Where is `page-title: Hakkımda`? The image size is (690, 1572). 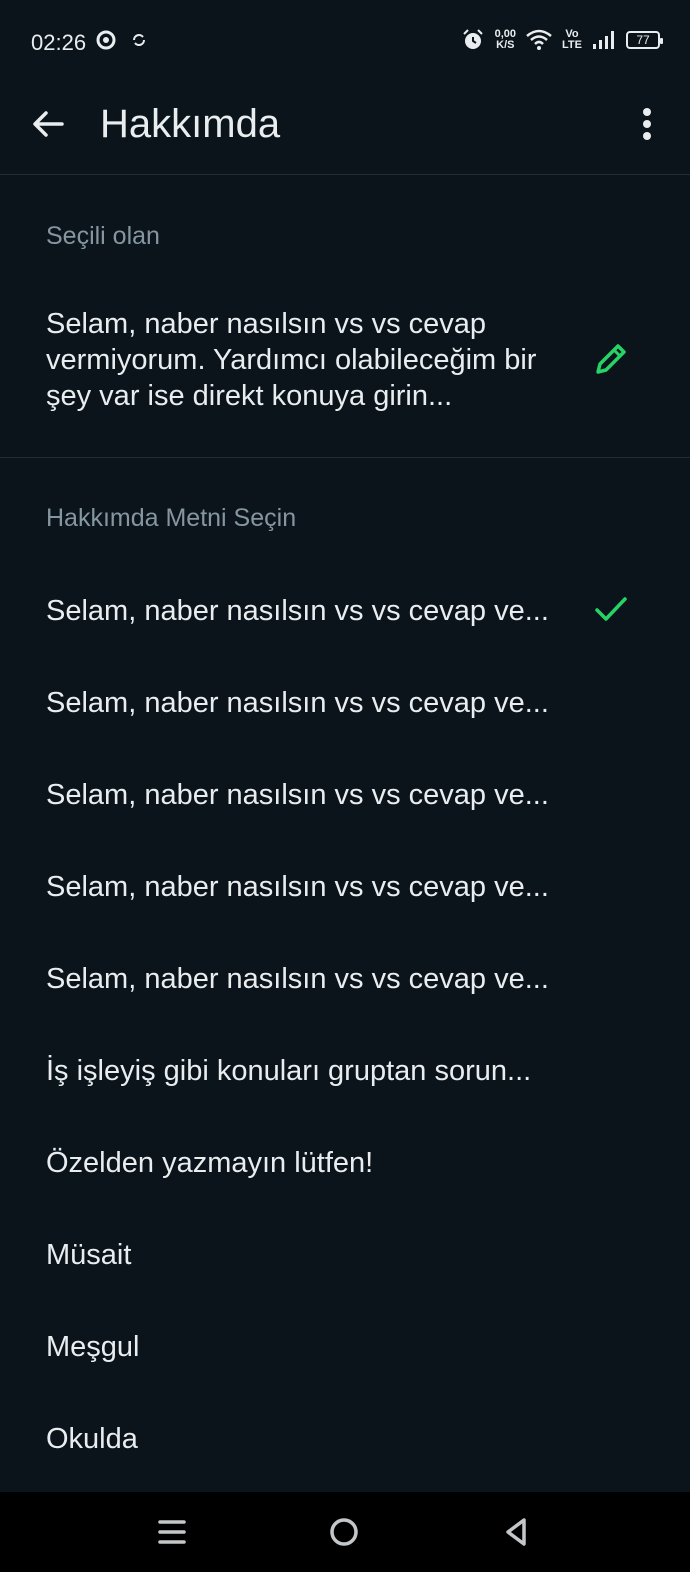 page-title: Hakkımda is located at coordinates (190, 124).